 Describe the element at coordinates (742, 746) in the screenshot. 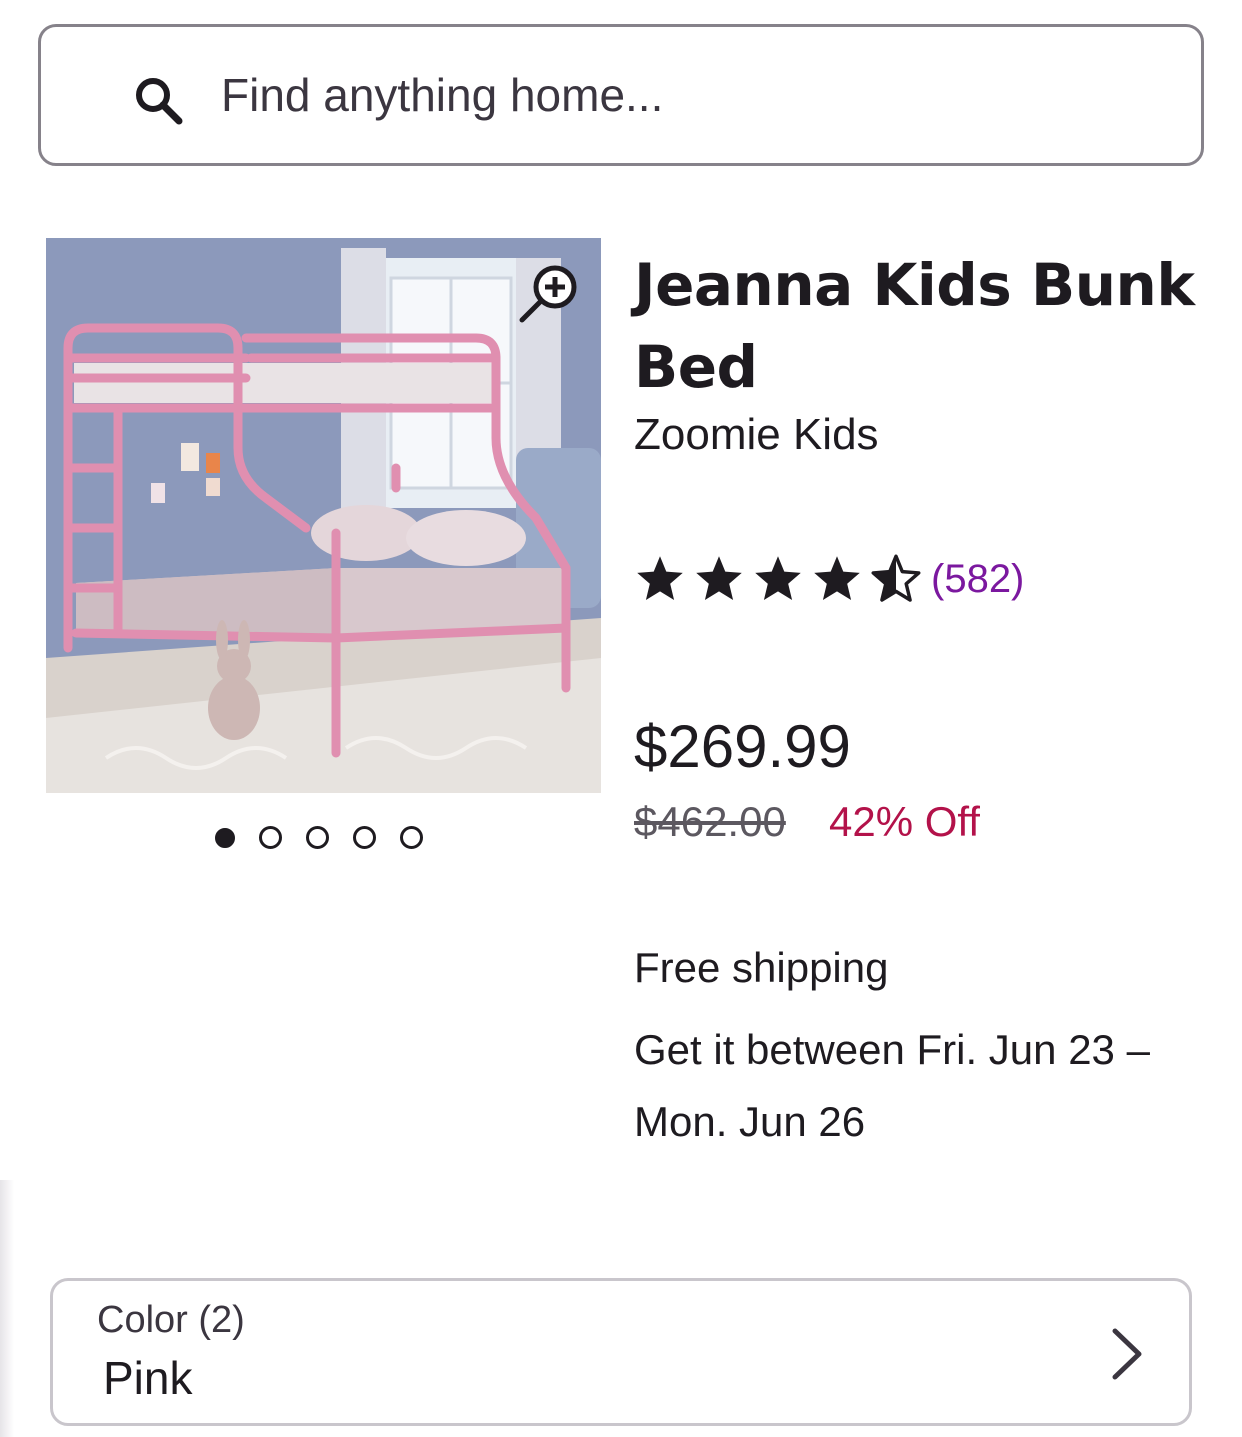

I see `sale-price: $269.99` at that location.